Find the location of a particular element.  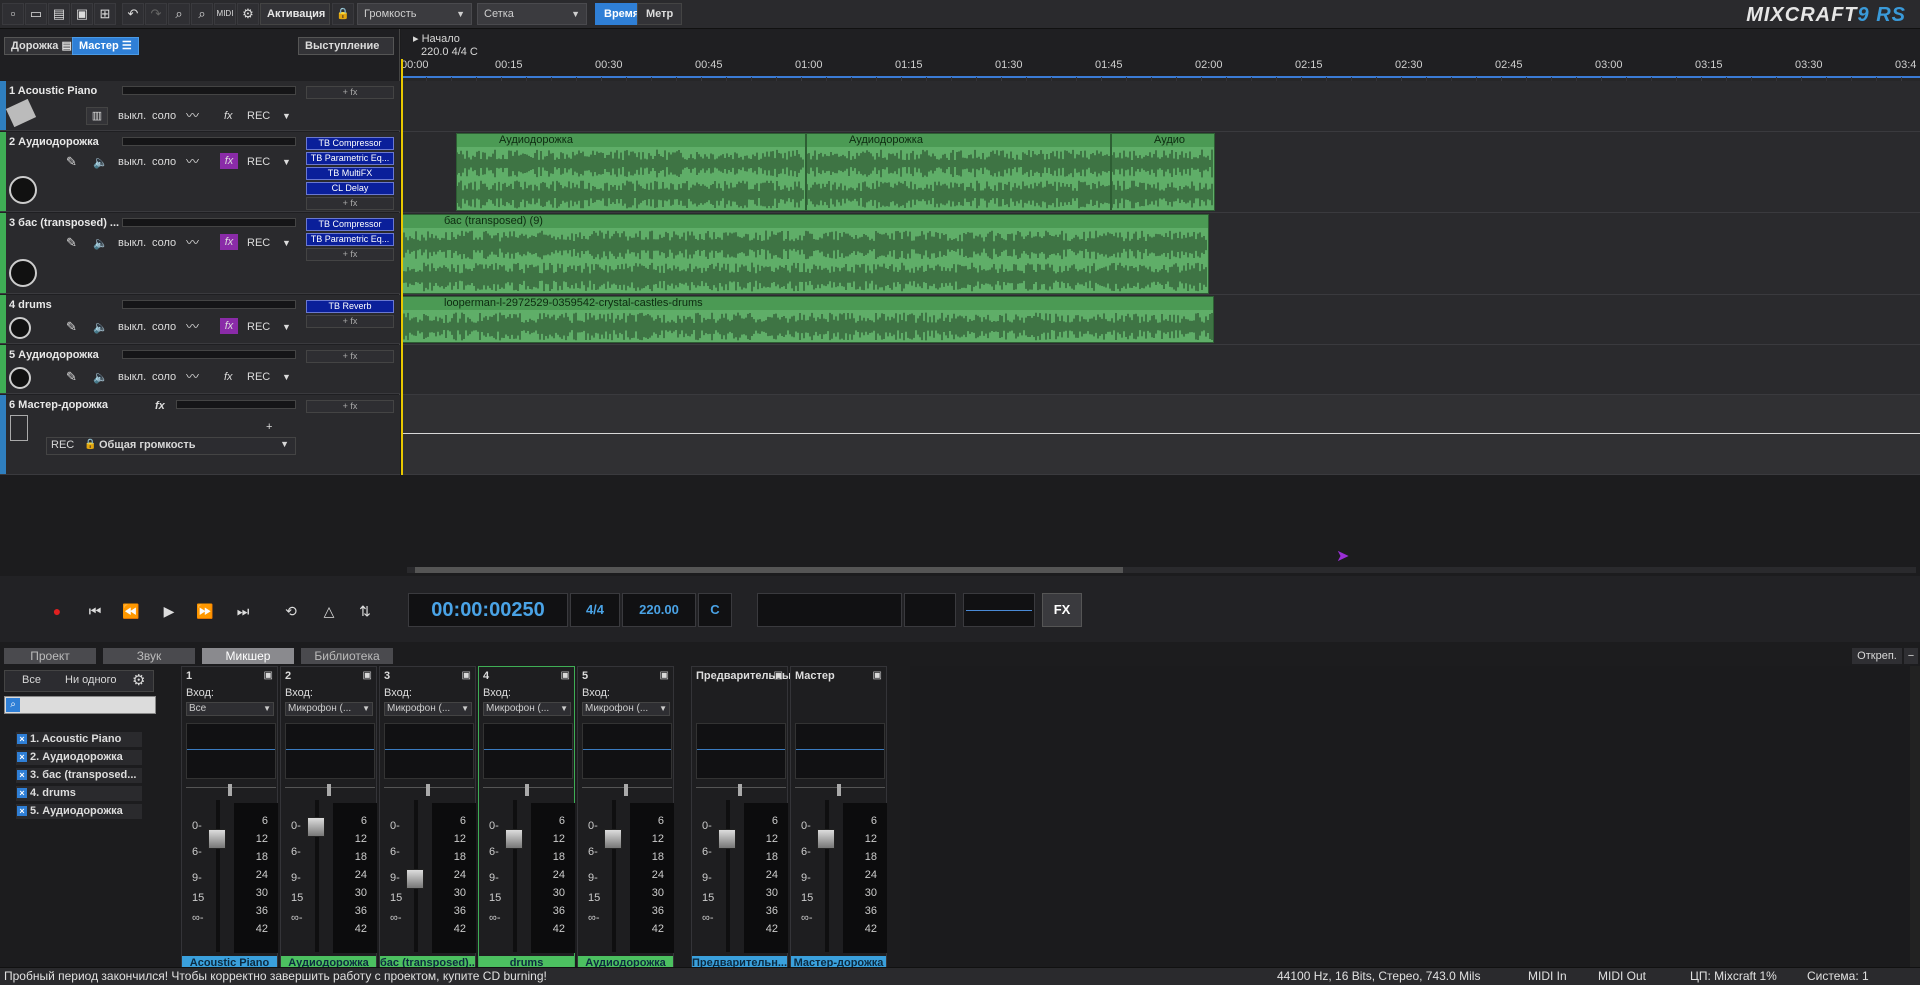

audio-clip: бас (transposed) (9) is located at coordinates (805, 254).